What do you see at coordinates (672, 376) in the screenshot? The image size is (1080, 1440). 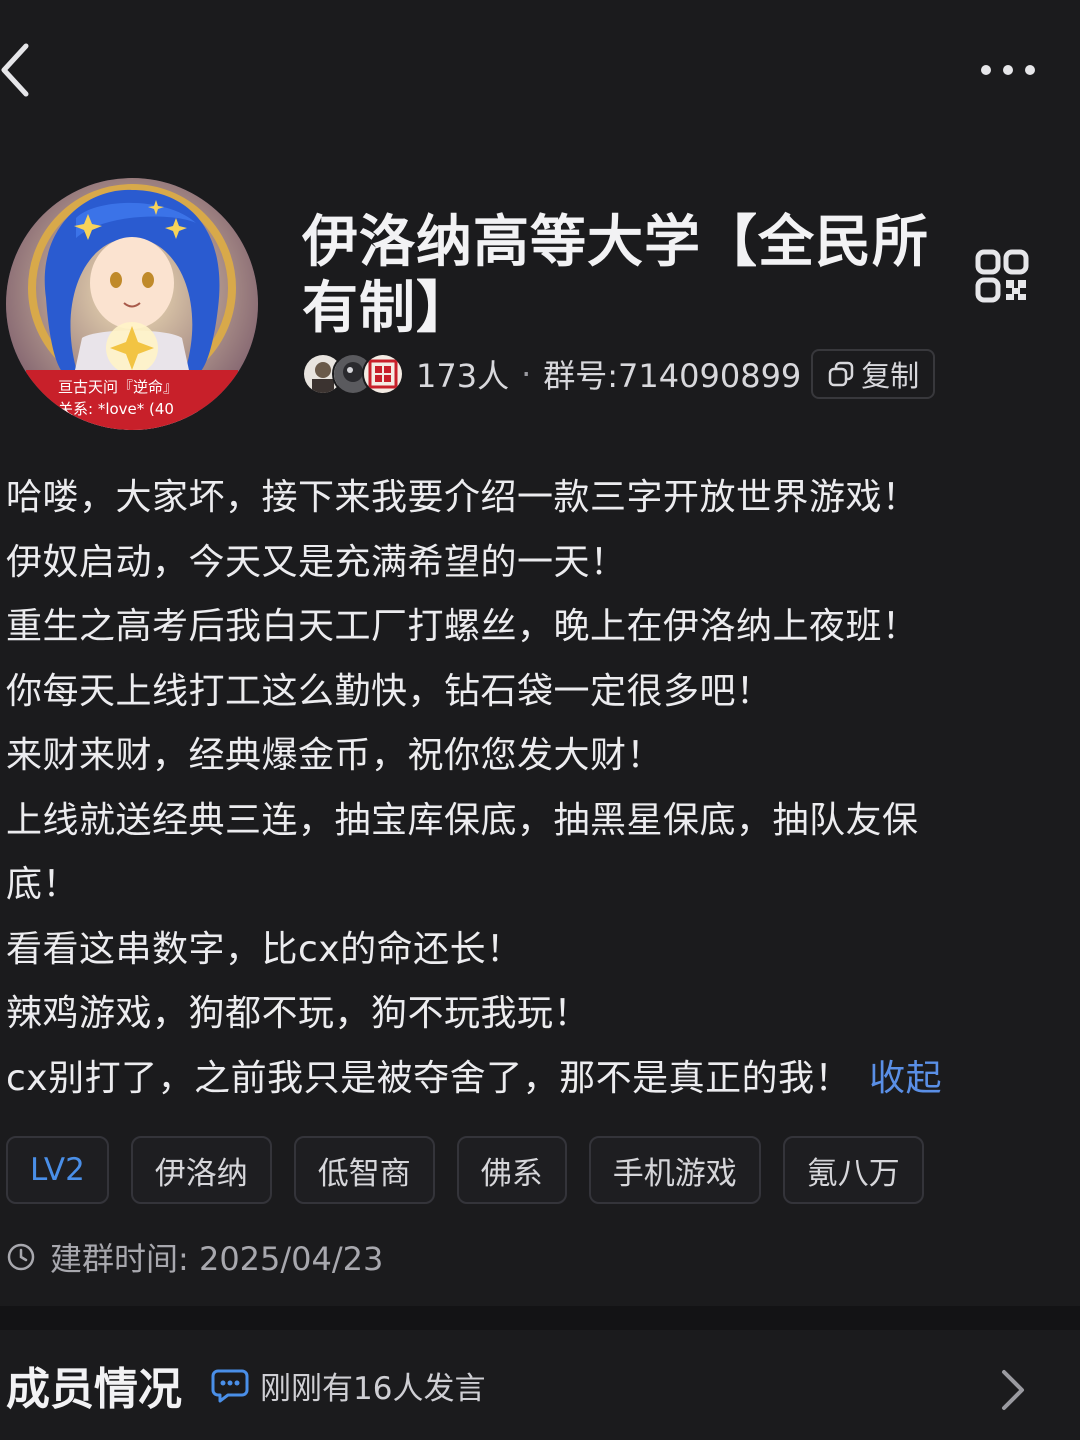 I see `group-id: 群号:714090899` at bounding box center [672, 376].